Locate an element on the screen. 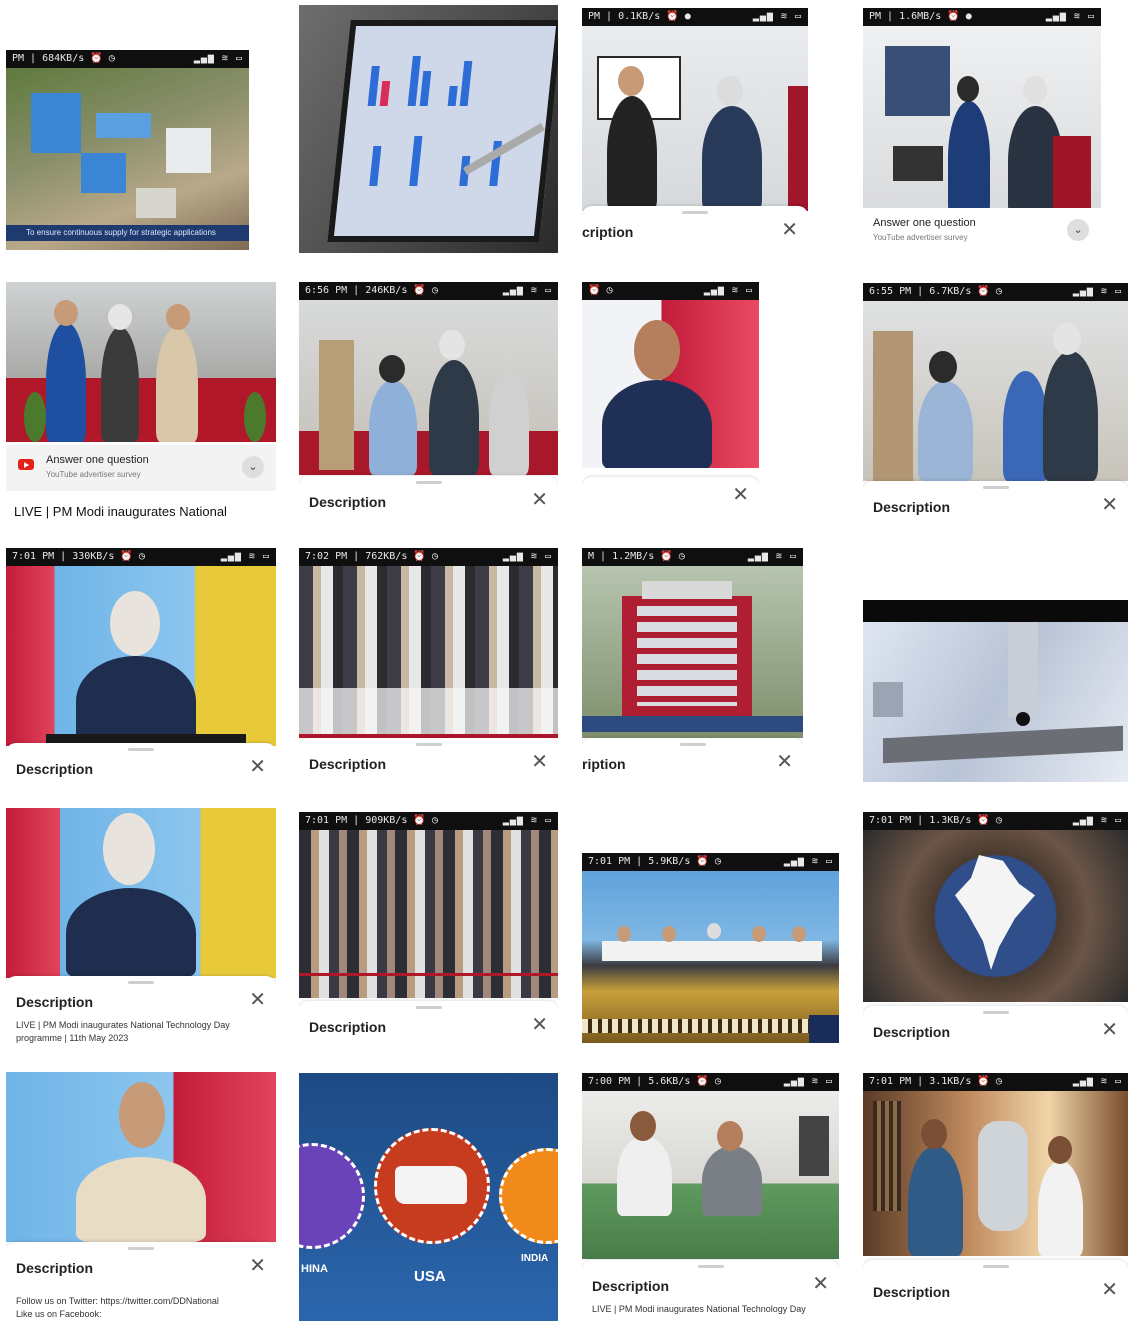  status-bar: 7:01 PM | 5.9KB/s ⏰ ◷ ▂▄▆ ≋ ▭ is located at coordinates (710, 862).